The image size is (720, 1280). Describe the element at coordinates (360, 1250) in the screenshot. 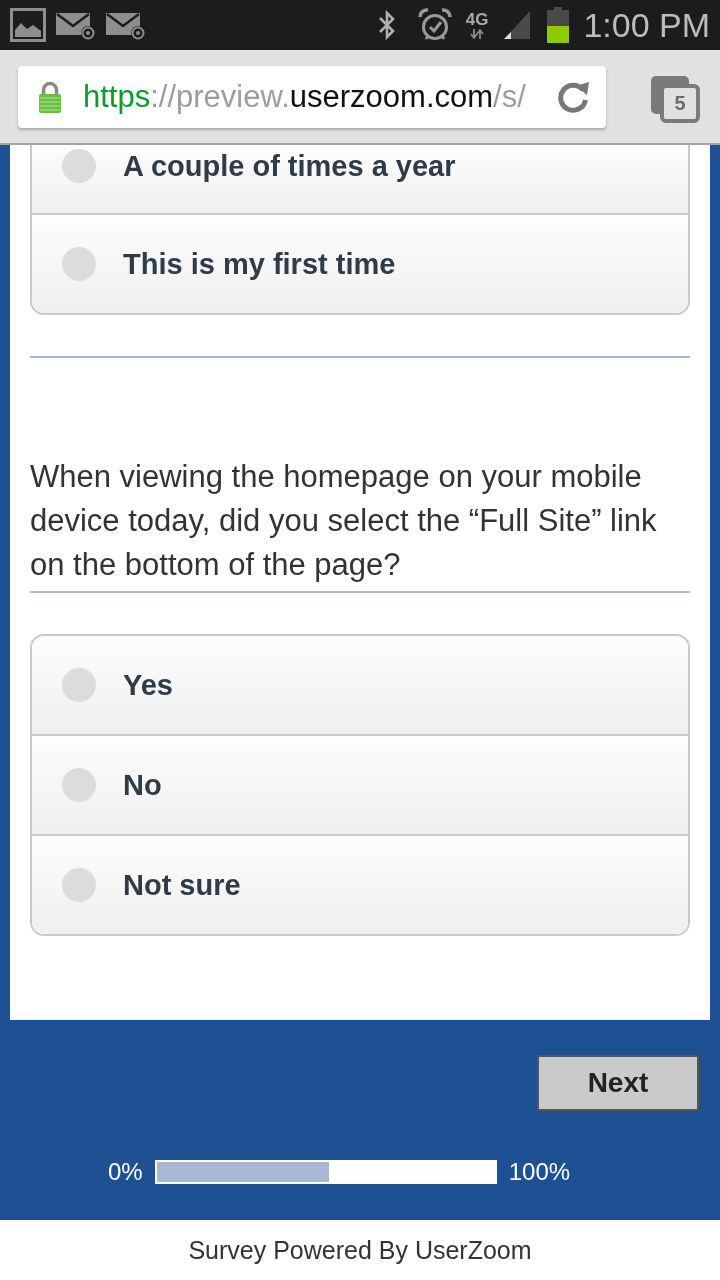

I see `footer-text: Survey Powered By UserZoom` at that location.